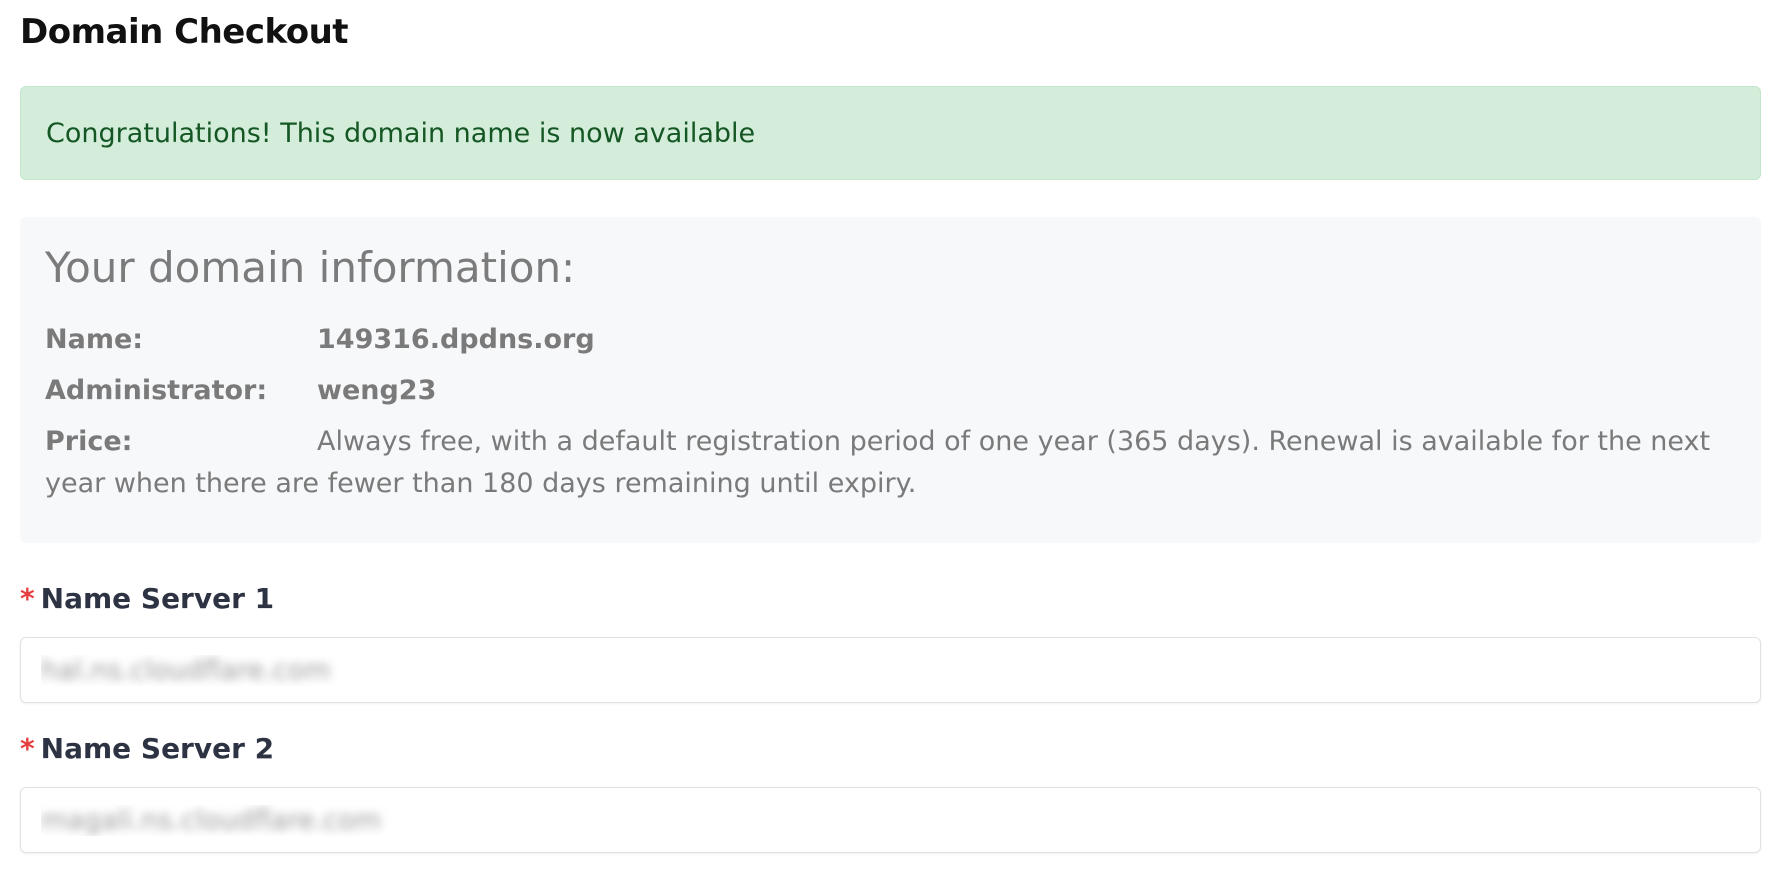  What do you see at coordinates (157, 748) in the screenshot?
I see `name-server-2-label-text: Name Server 2` at bounding box center [157, 748].